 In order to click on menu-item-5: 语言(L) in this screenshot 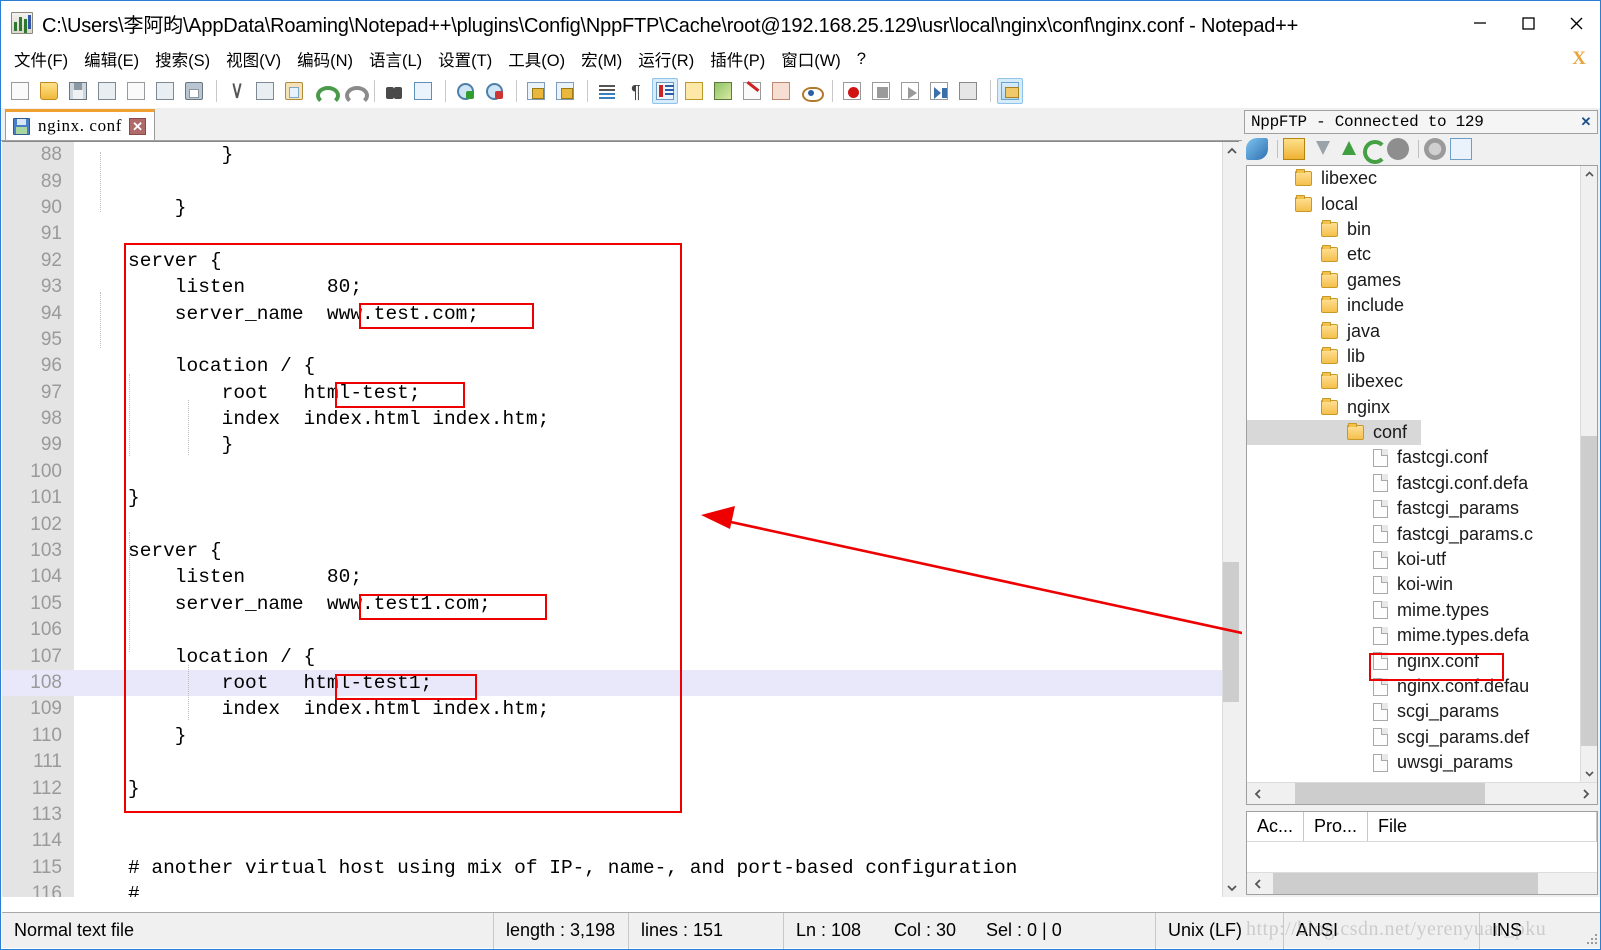, I will do `click(395, 59)`.